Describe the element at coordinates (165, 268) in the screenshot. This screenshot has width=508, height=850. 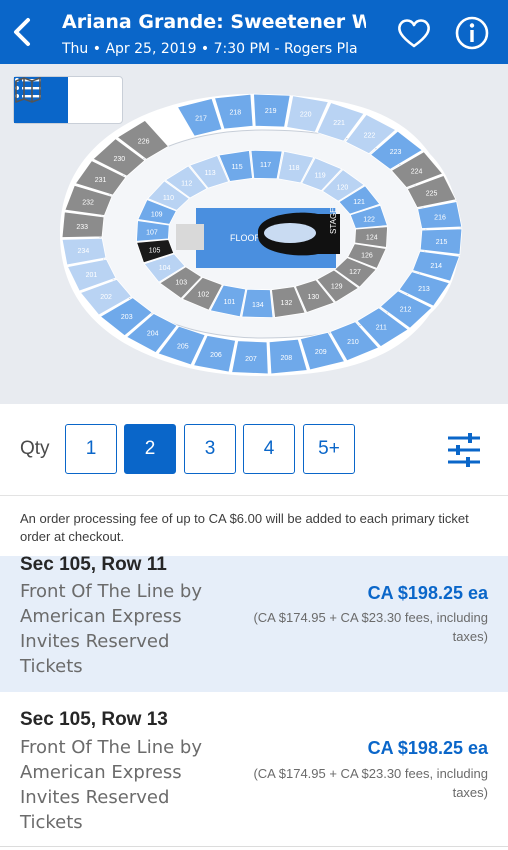
I see `section-label-104: 104` at that location.